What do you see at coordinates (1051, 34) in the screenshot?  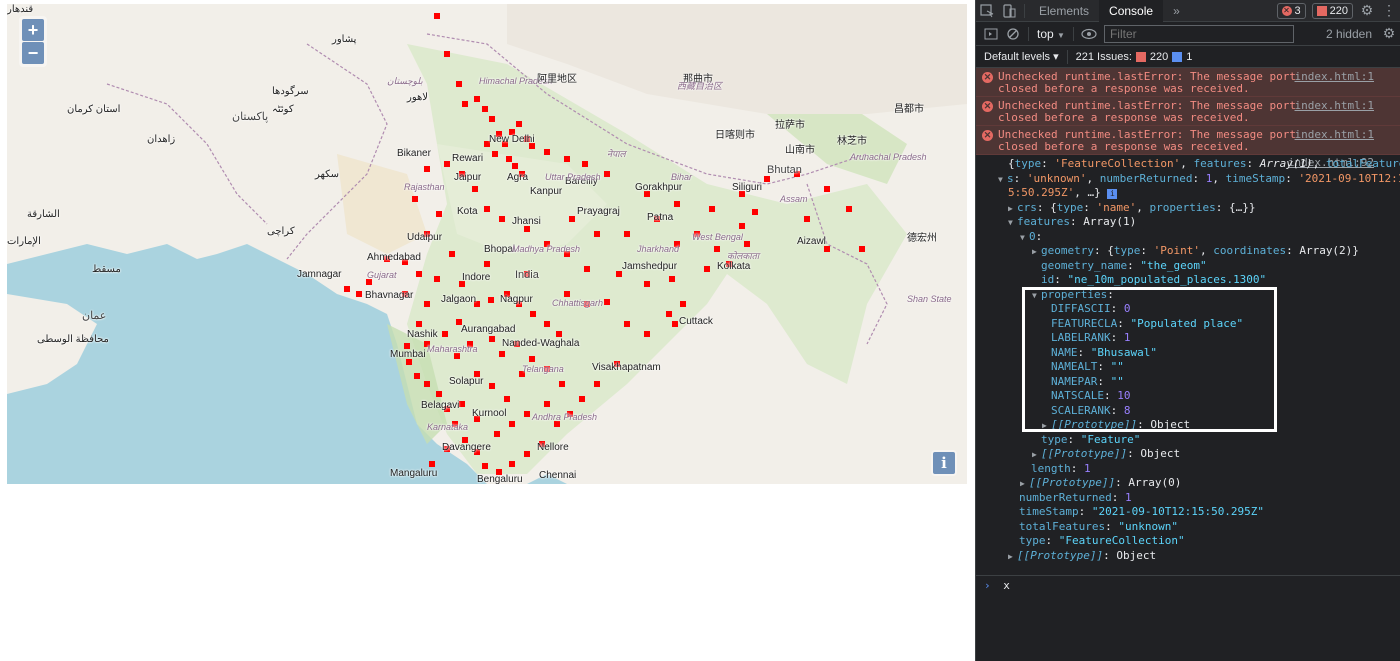 I see `context-selector: top ▼` at bounding box center [1051, 34].